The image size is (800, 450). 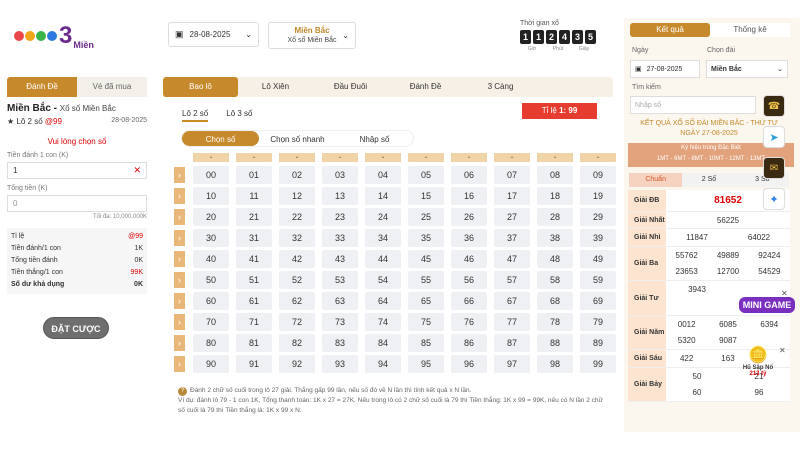 What do you see at coordinates (340, 322) in the screenshot?
I see `number-cell: 73` at bounding box center [340, 322].